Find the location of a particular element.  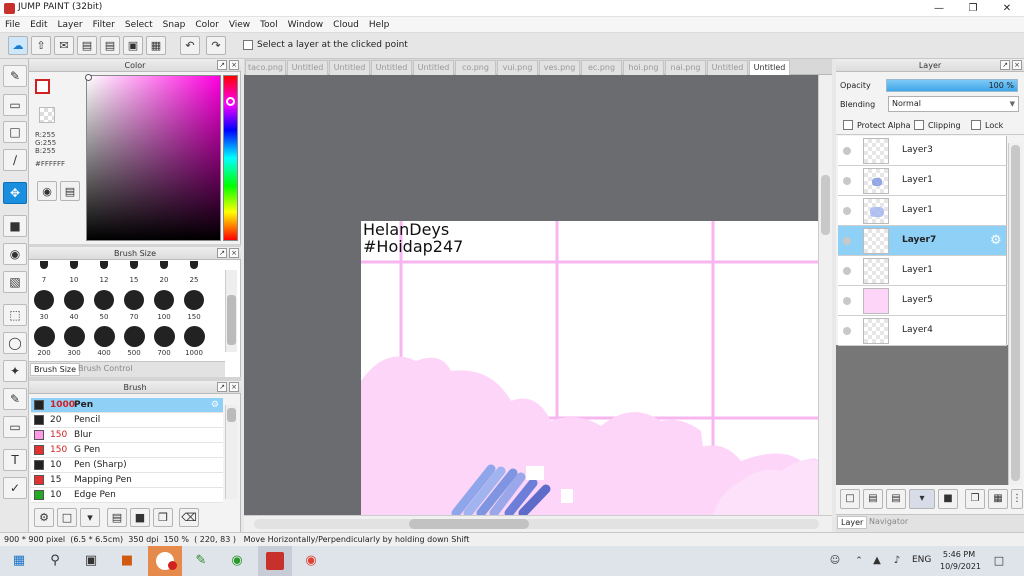

layer-more-icon: ⋮ is located at coordinates (1017, 499).